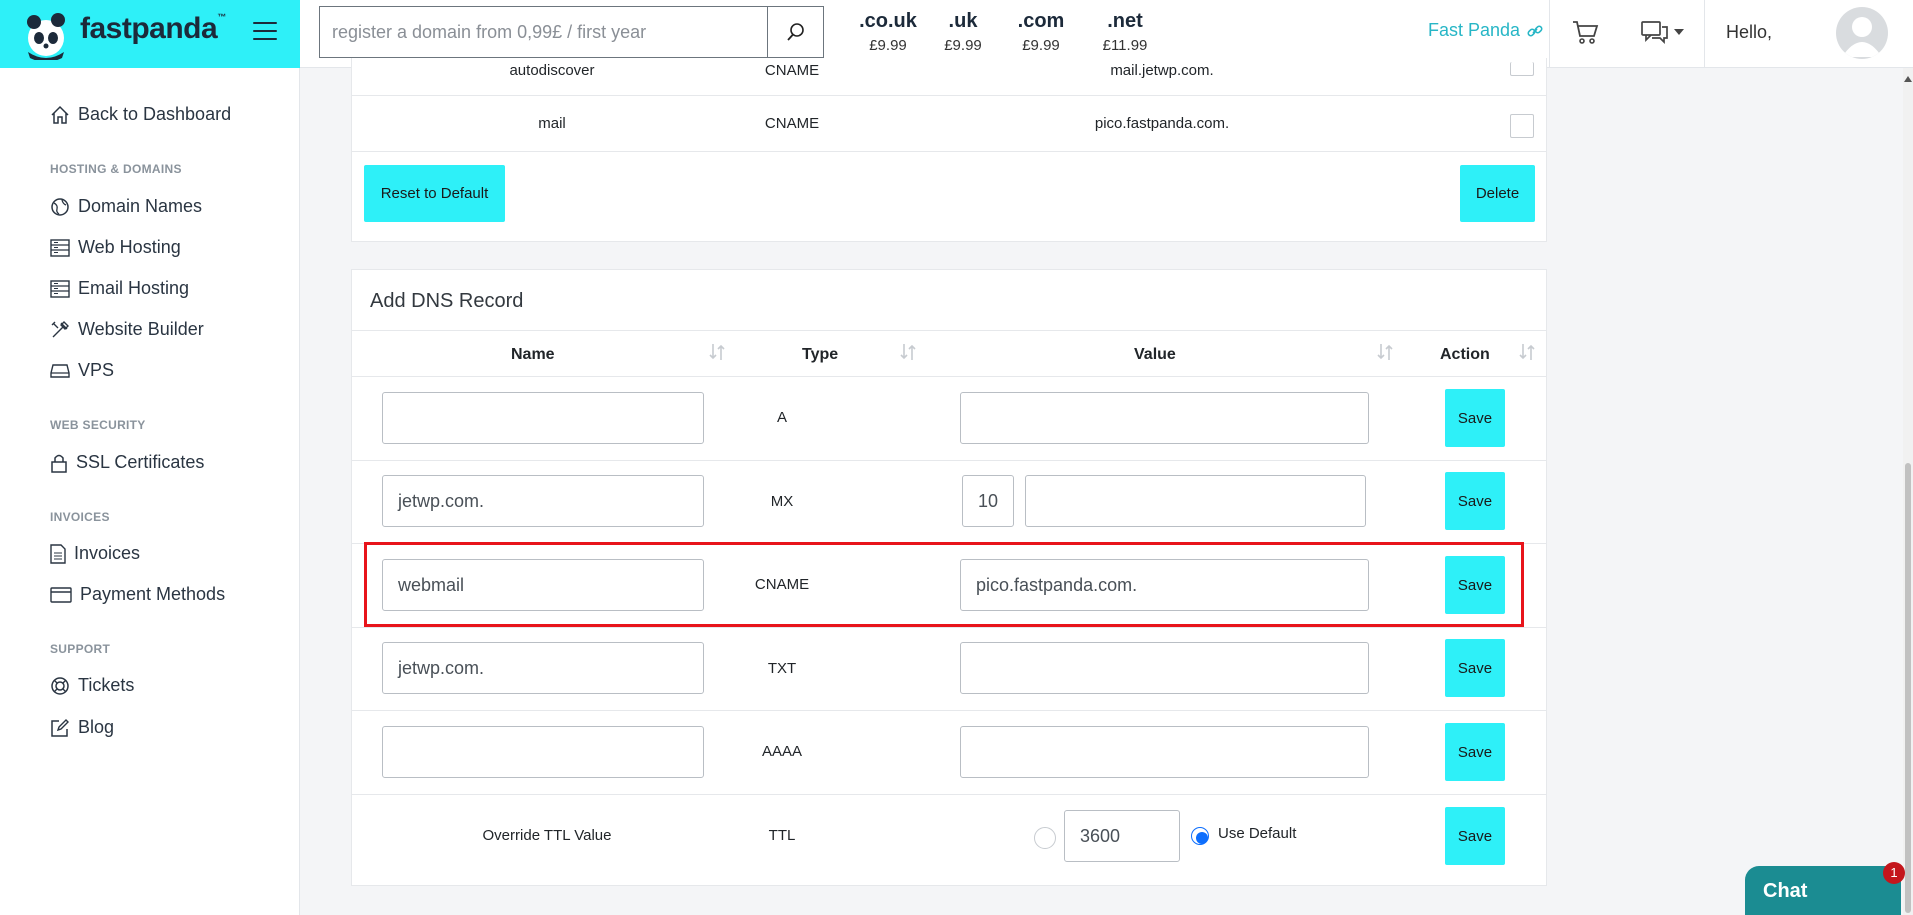 This screenshot has height=915, width=1913. I want to click on record-value: mail.jetwp.com., so click(1162, 70).